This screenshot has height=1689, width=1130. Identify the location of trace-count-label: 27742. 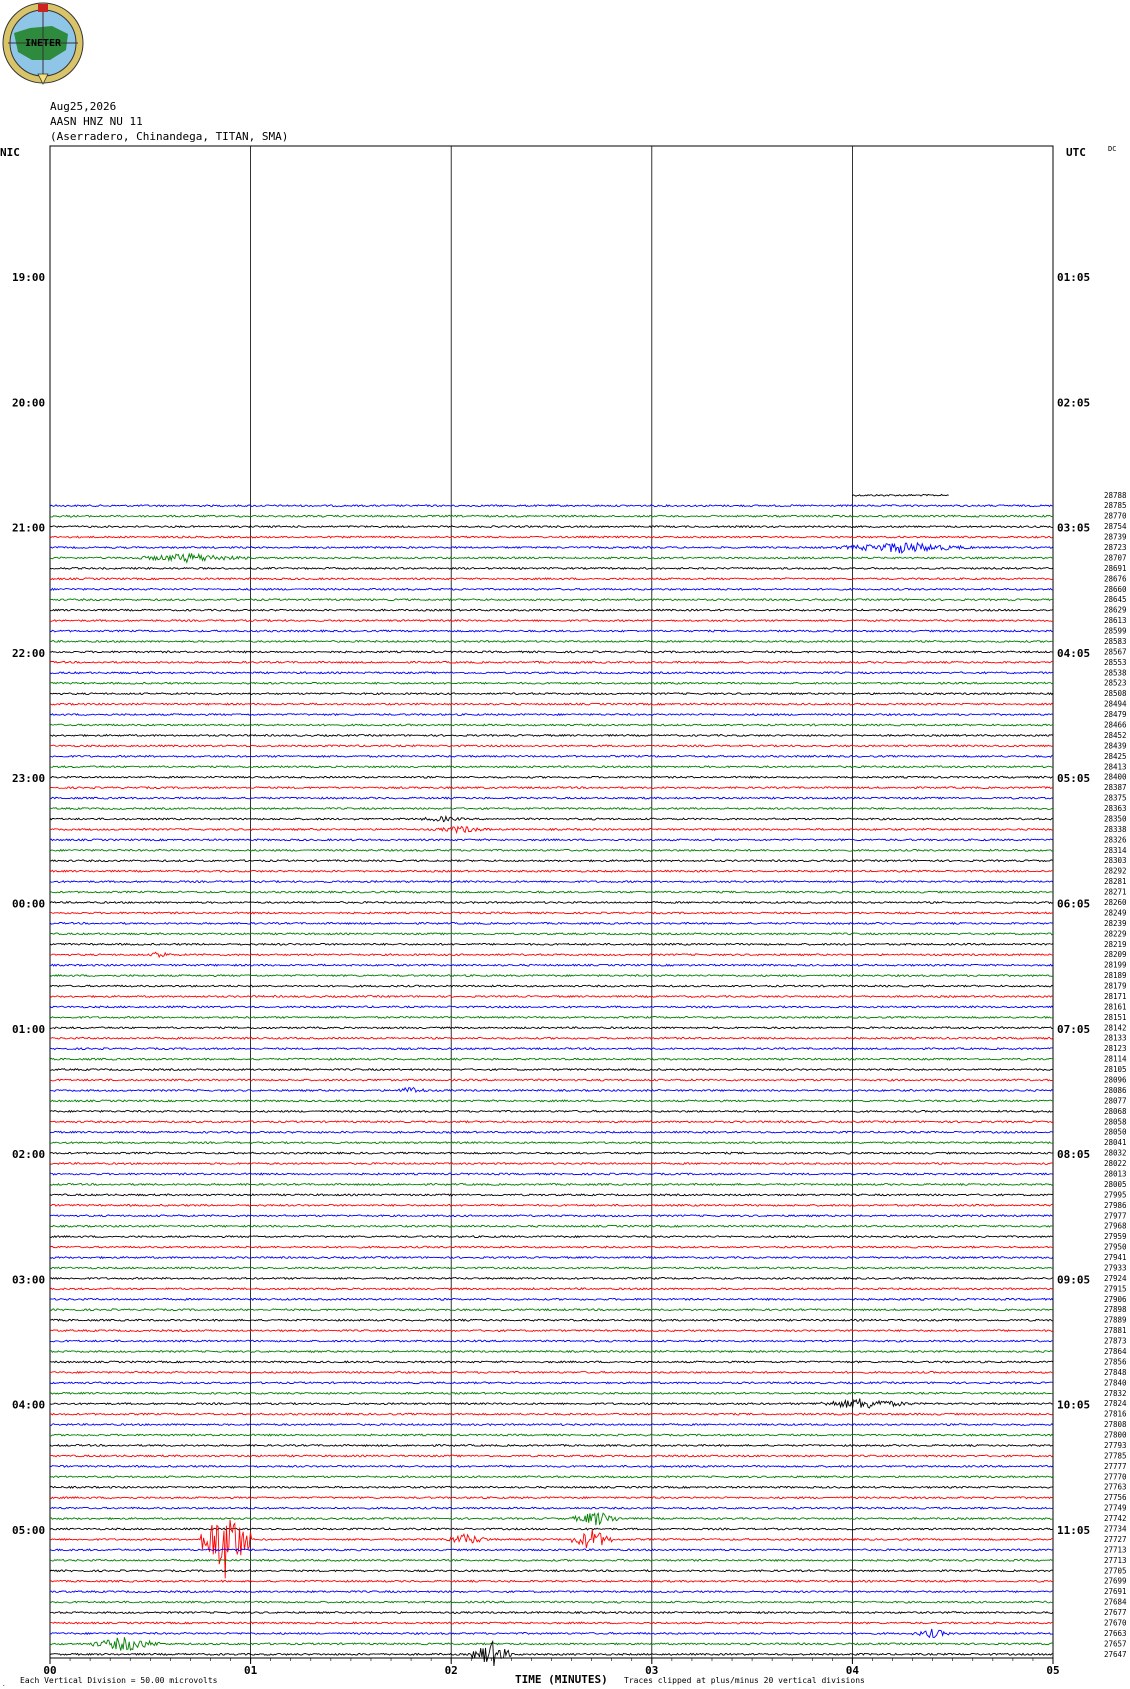
(1115, 1518).